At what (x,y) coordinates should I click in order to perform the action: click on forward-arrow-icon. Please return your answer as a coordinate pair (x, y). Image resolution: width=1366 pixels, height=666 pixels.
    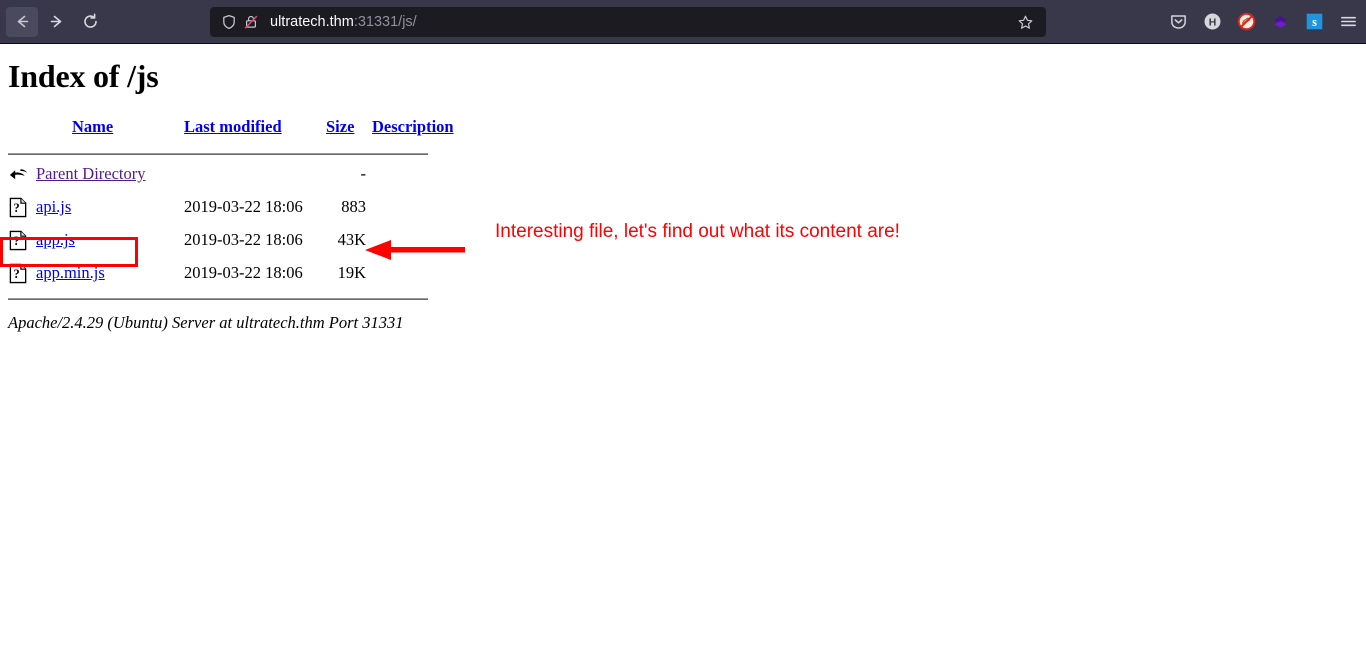
    Looking at the image, I should click on (55, 21).